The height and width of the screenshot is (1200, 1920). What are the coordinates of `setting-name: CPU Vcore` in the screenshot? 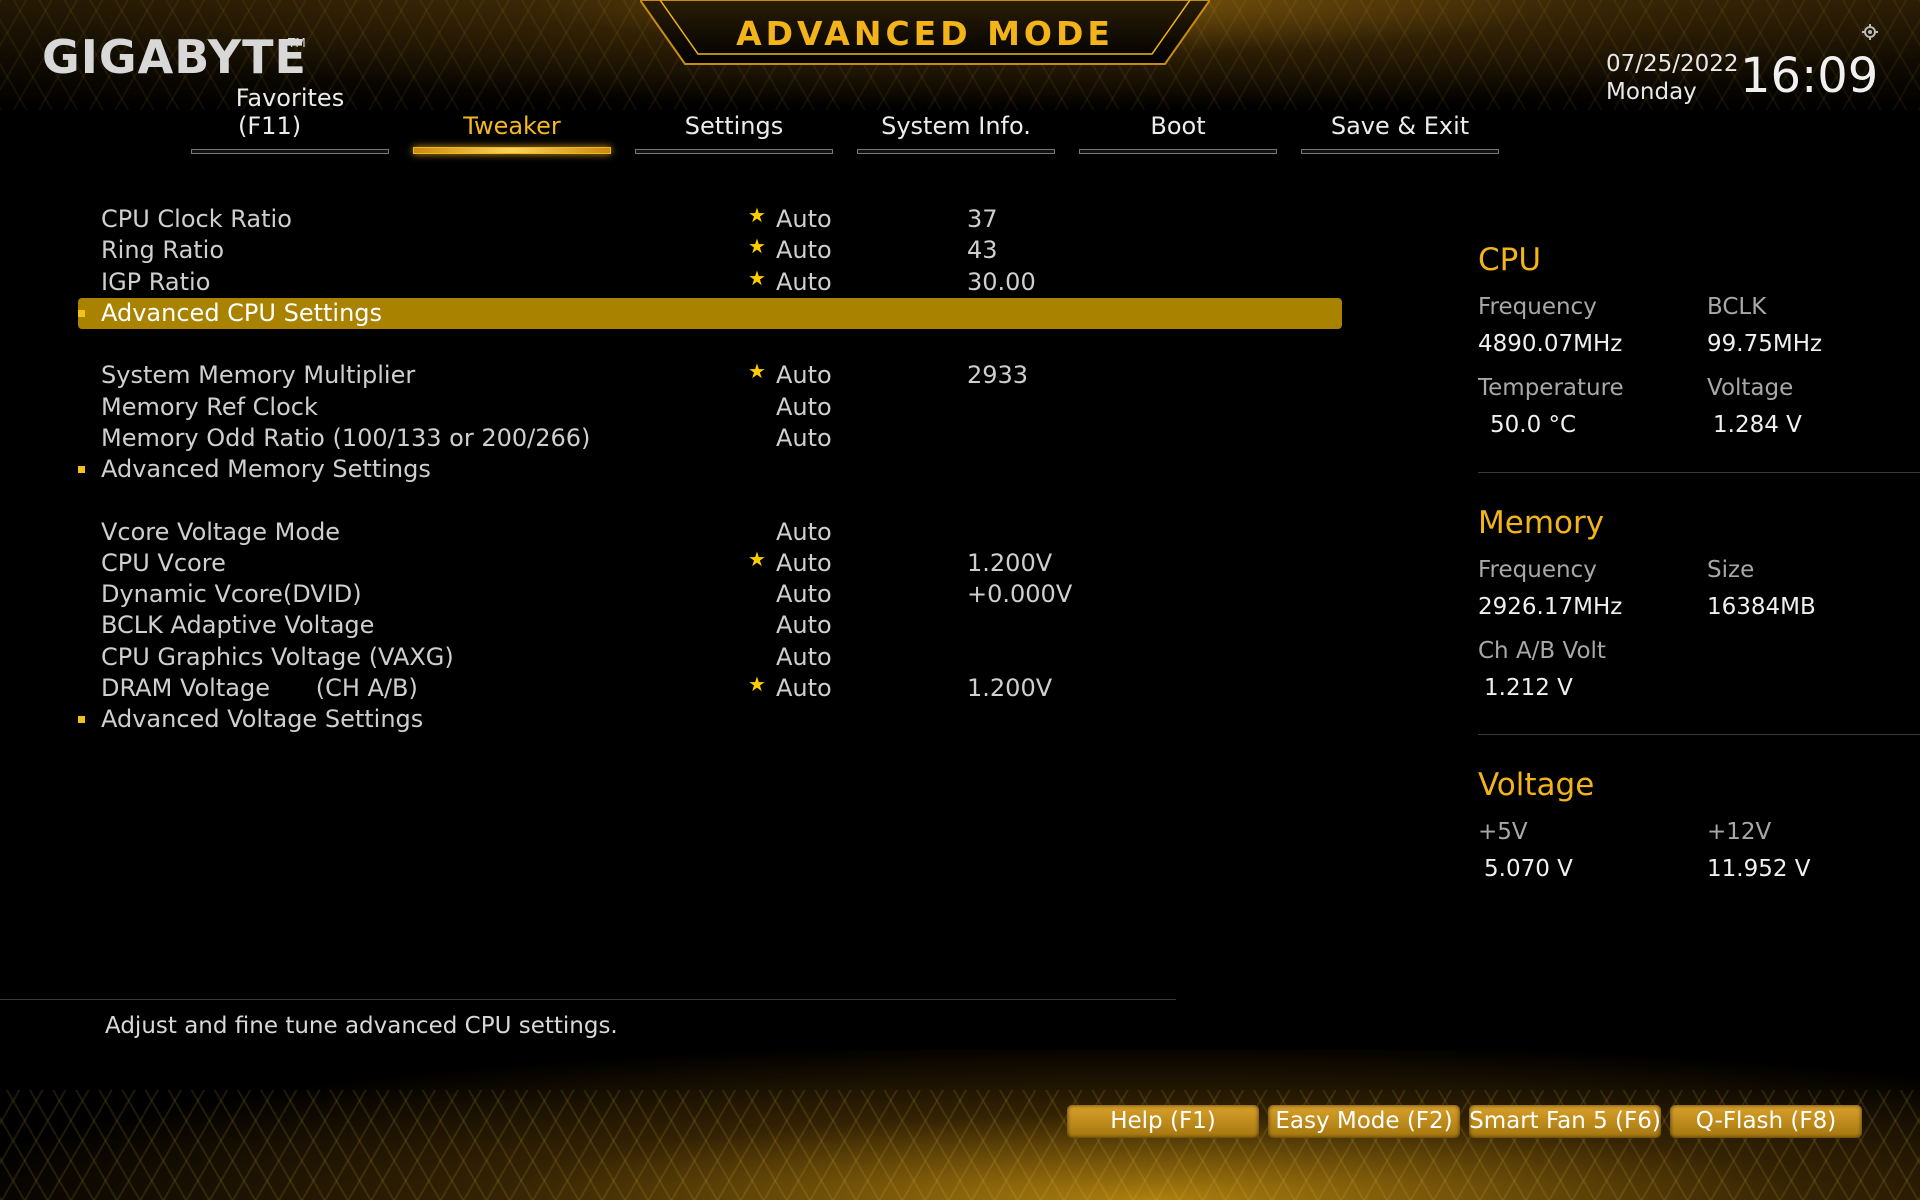 It's located at (163, 563).